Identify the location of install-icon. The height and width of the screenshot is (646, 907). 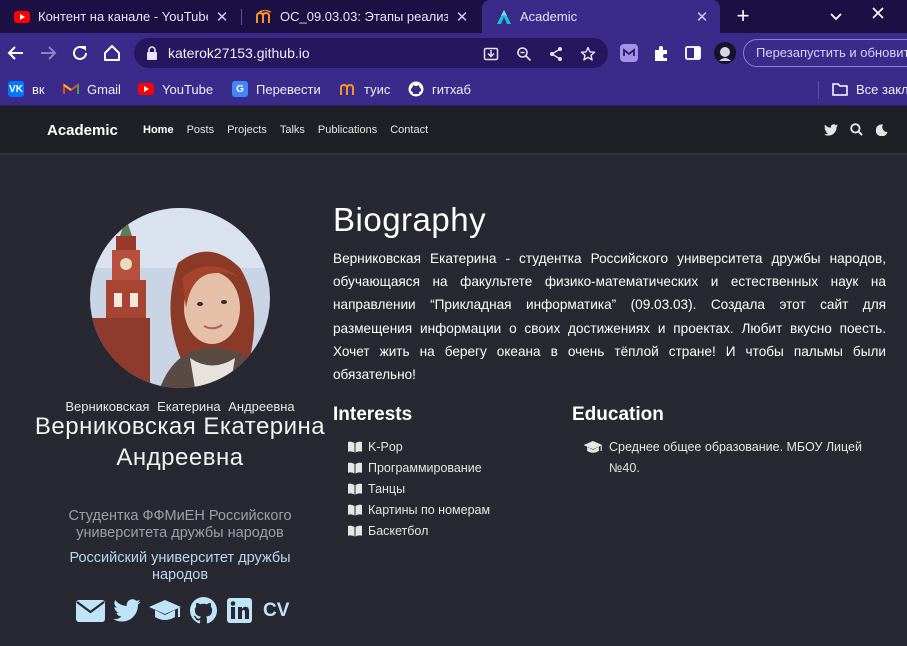
(491, 54).